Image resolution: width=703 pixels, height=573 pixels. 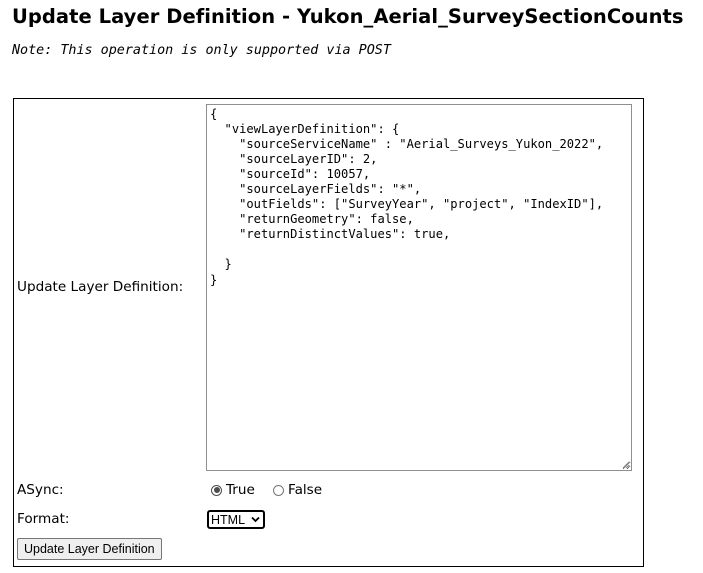 I want to click on async-true-option: True, so click(x=233, y=490).